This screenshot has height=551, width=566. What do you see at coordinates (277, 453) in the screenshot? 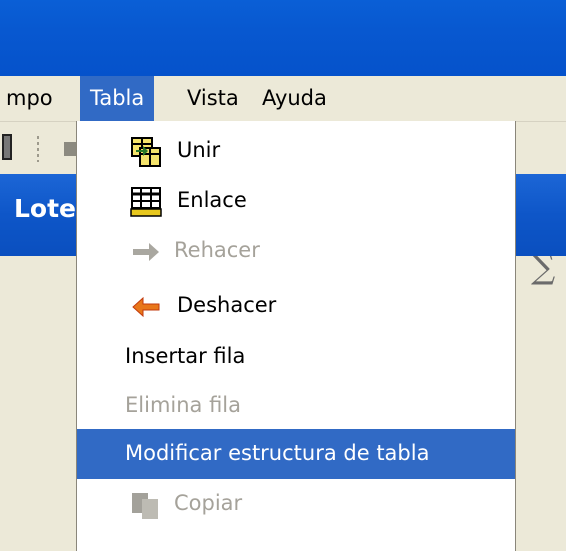
I see `menu-item-label: Modificar estructura de tabla` at bounding box center [277, 453].